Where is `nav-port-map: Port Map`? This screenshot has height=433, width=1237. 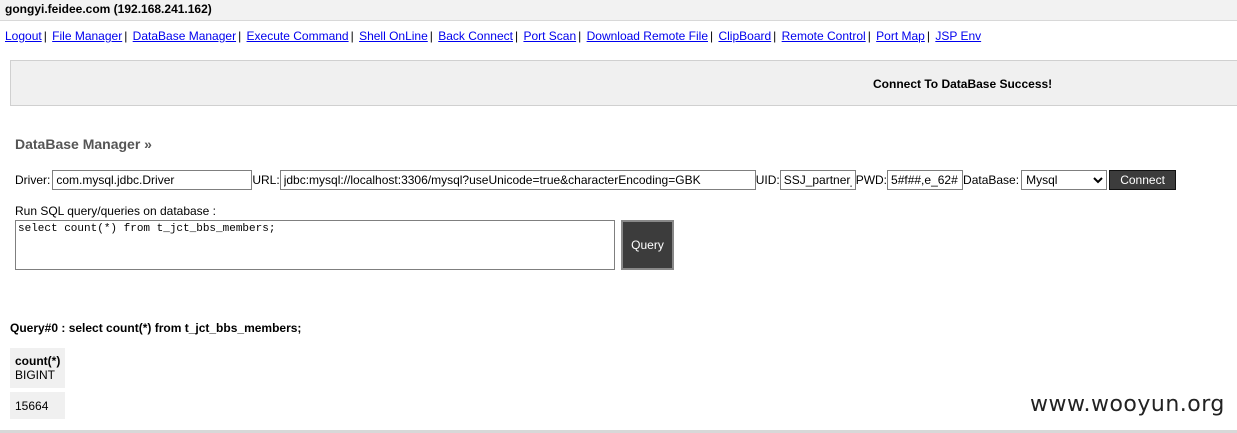 nav-port-map: Port Map is located at coordinates (900, 36).